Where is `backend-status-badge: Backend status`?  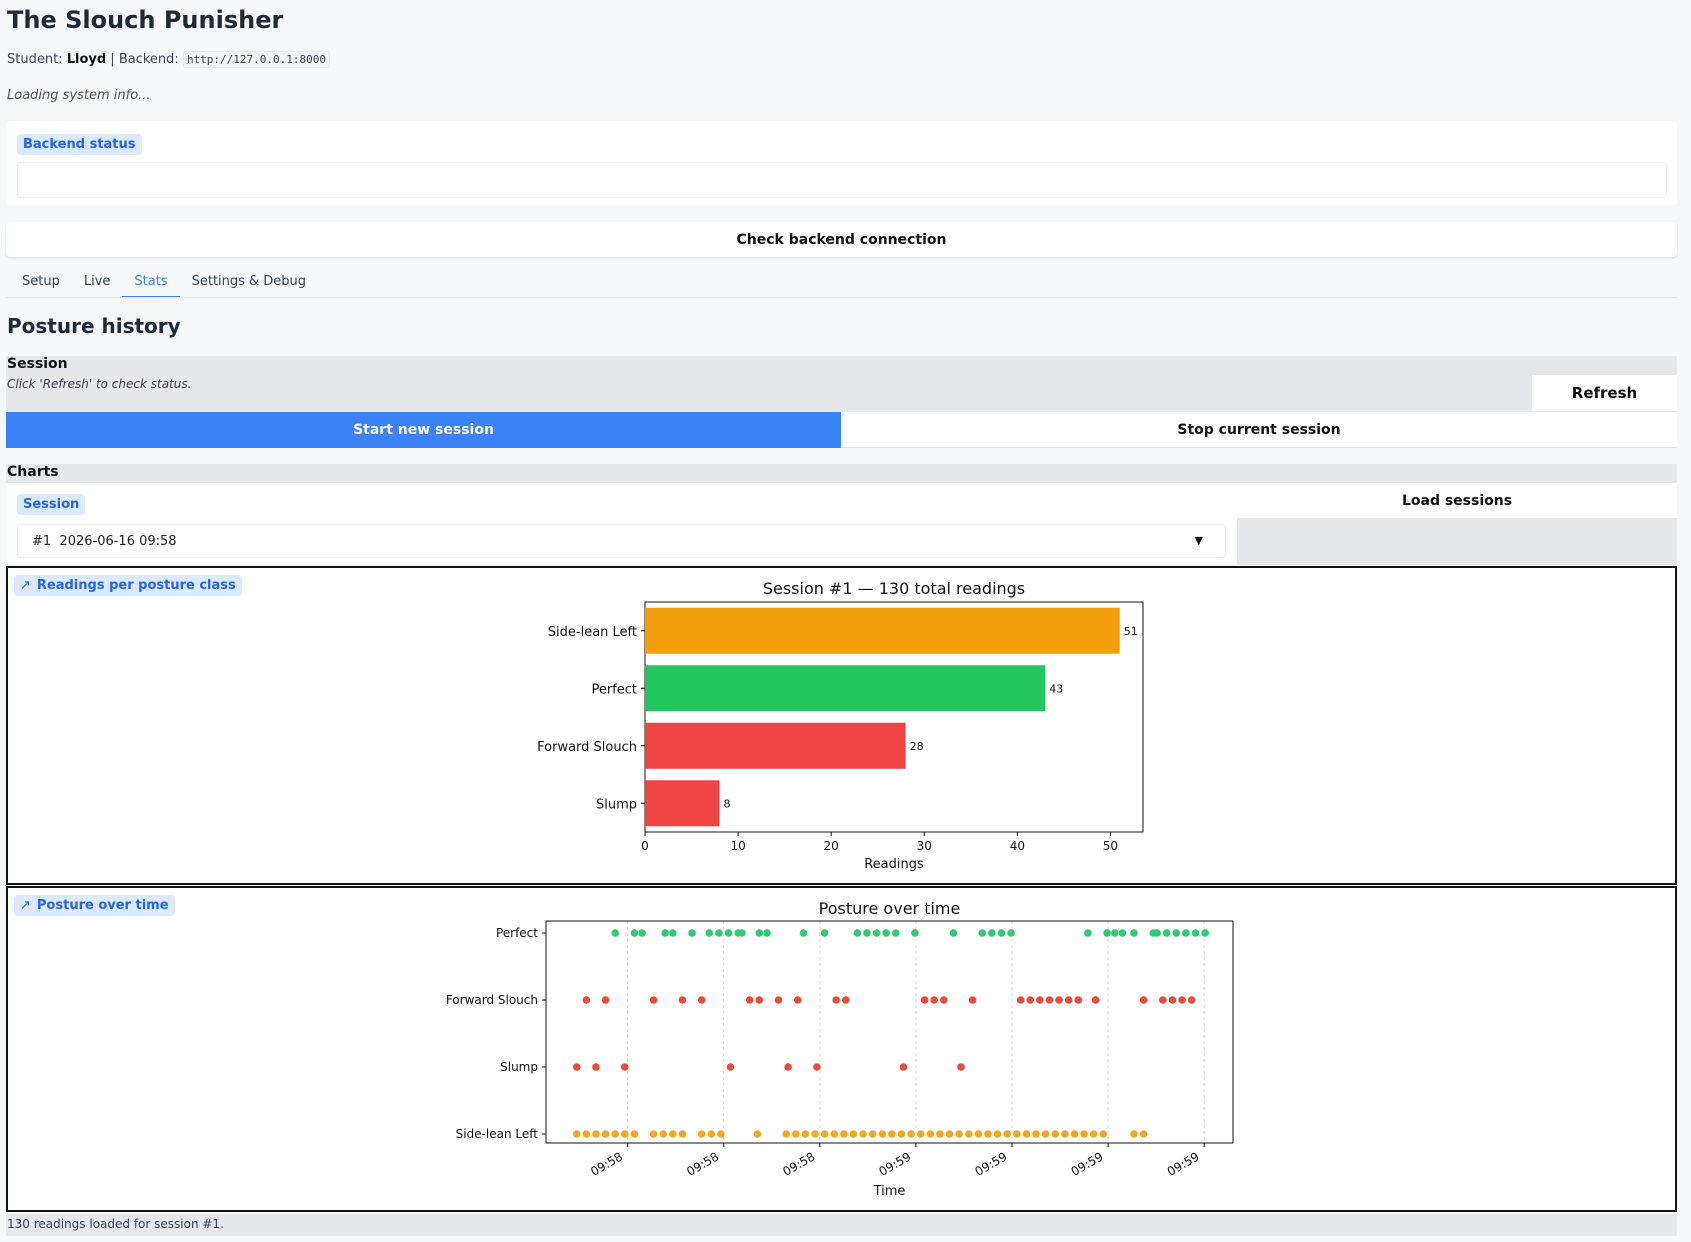
backend-status-badge: Backend status is located at coordinates (79, 144).